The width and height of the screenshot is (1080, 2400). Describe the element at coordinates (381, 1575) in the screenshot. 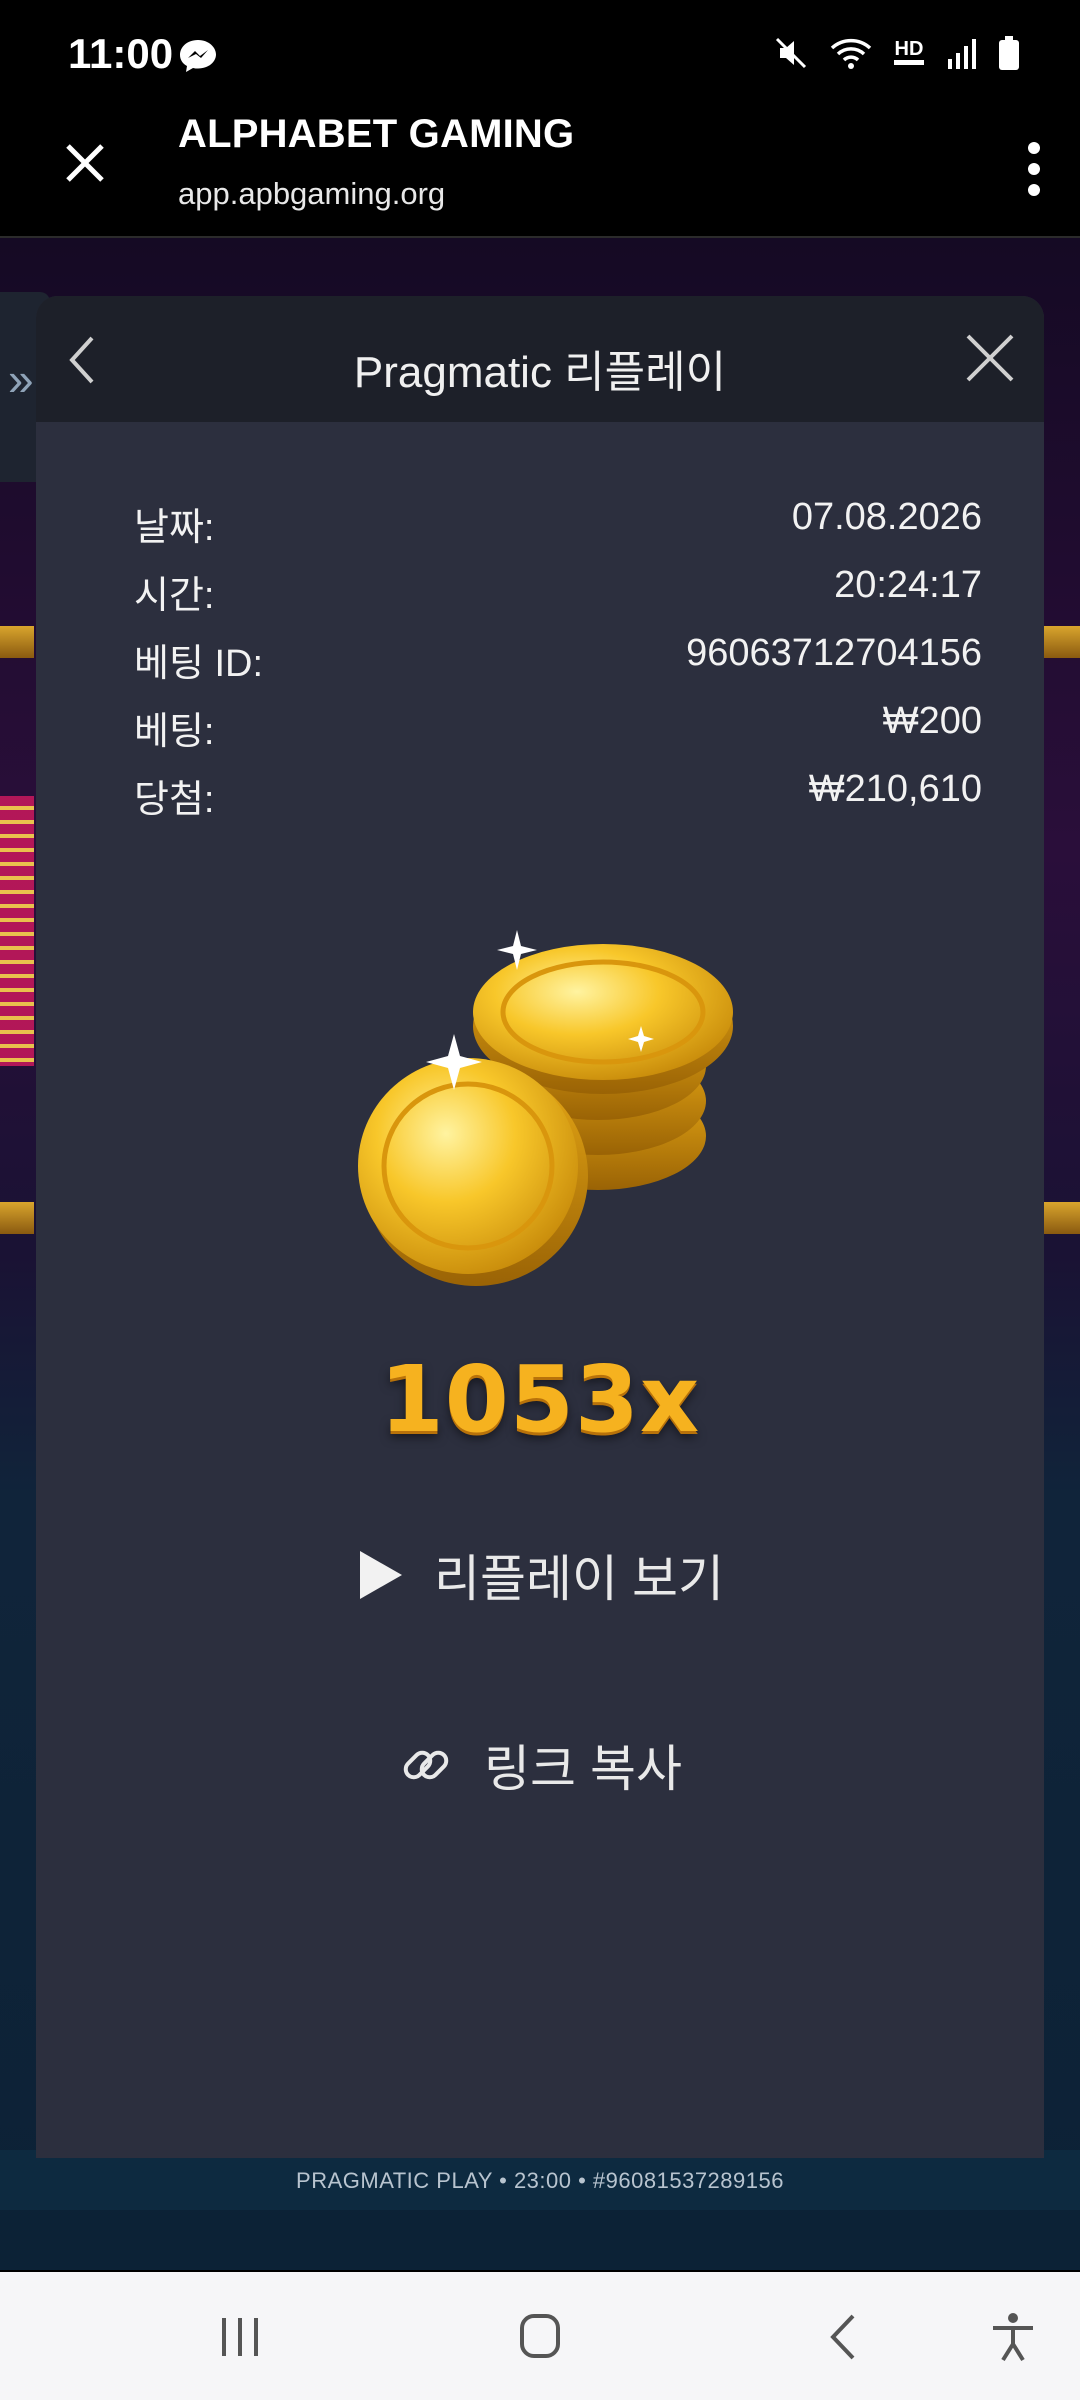

I see `play-icon` at that location.